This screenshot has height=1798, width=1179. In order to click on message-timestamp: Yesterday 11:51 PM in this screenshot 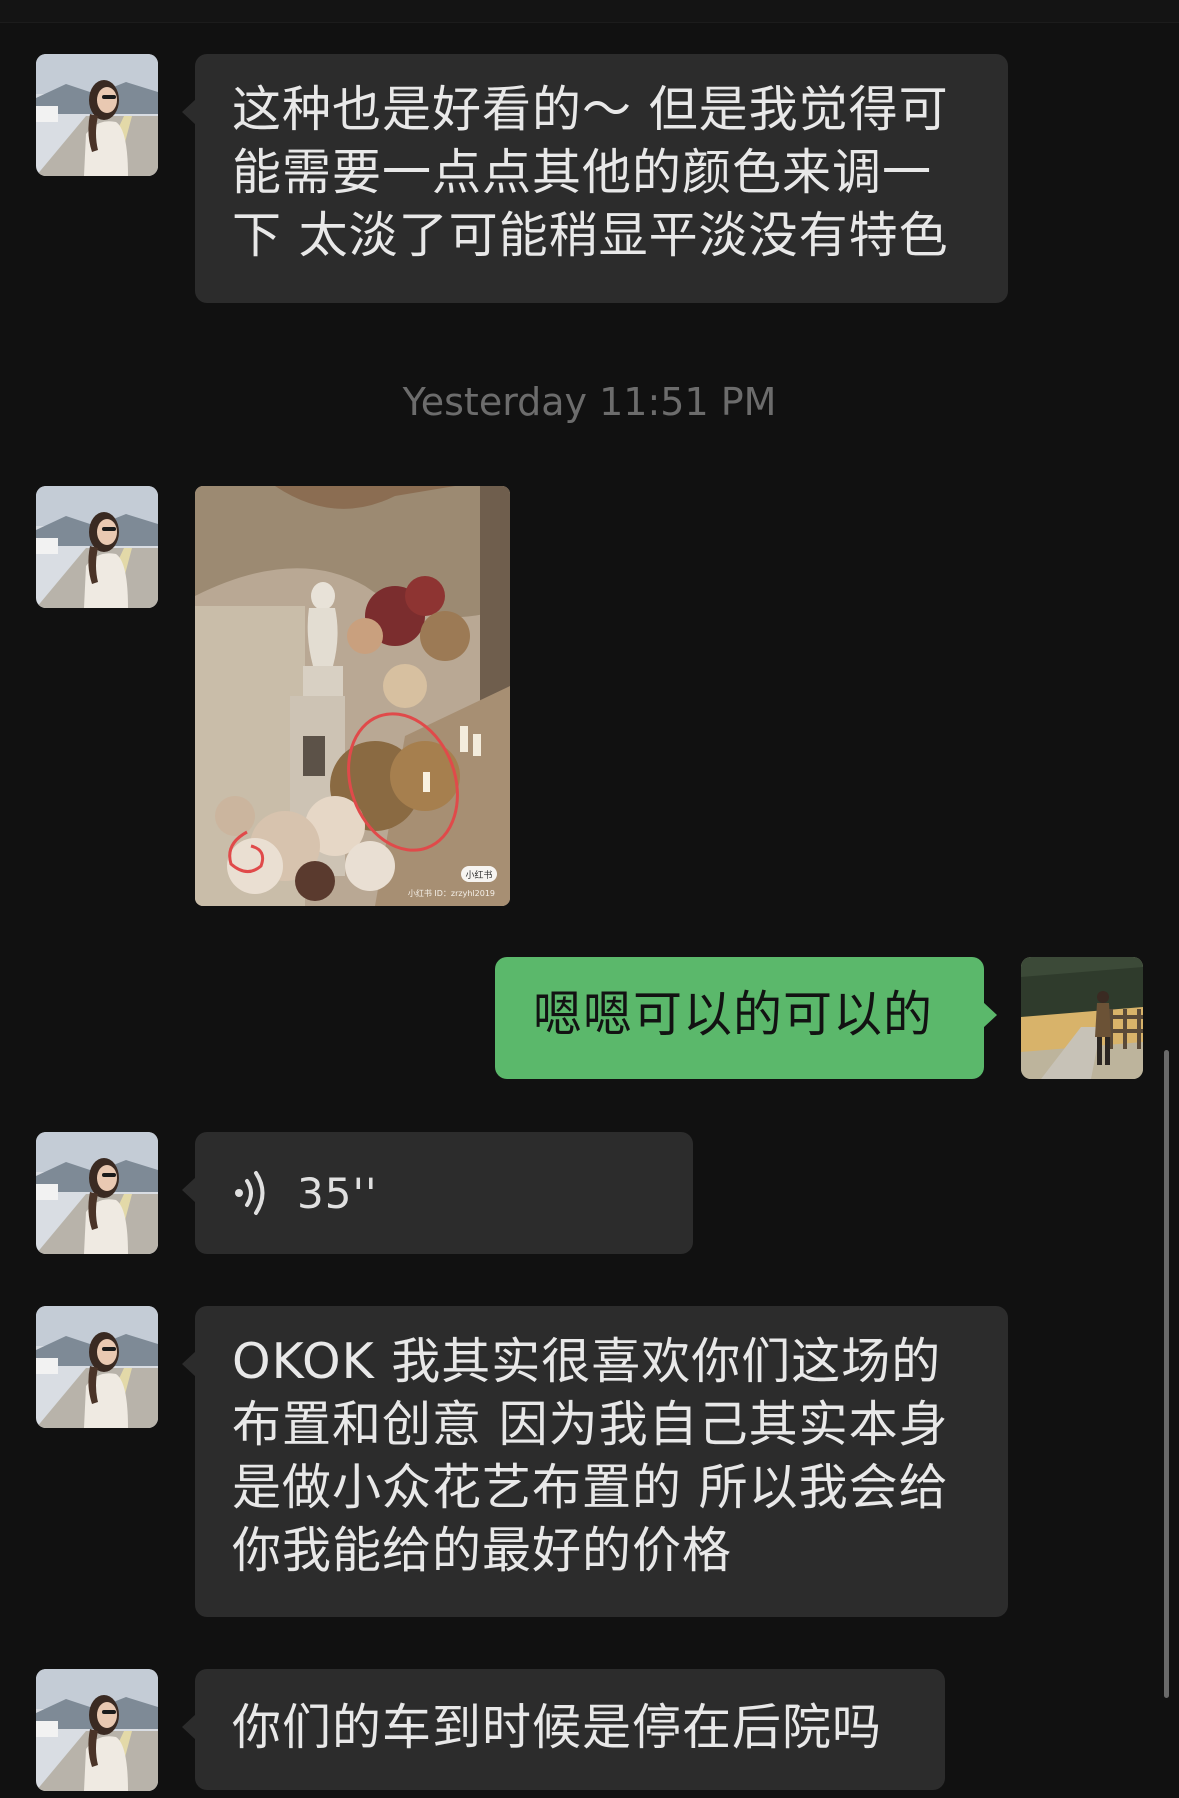, I will do `click(589, 402)`.